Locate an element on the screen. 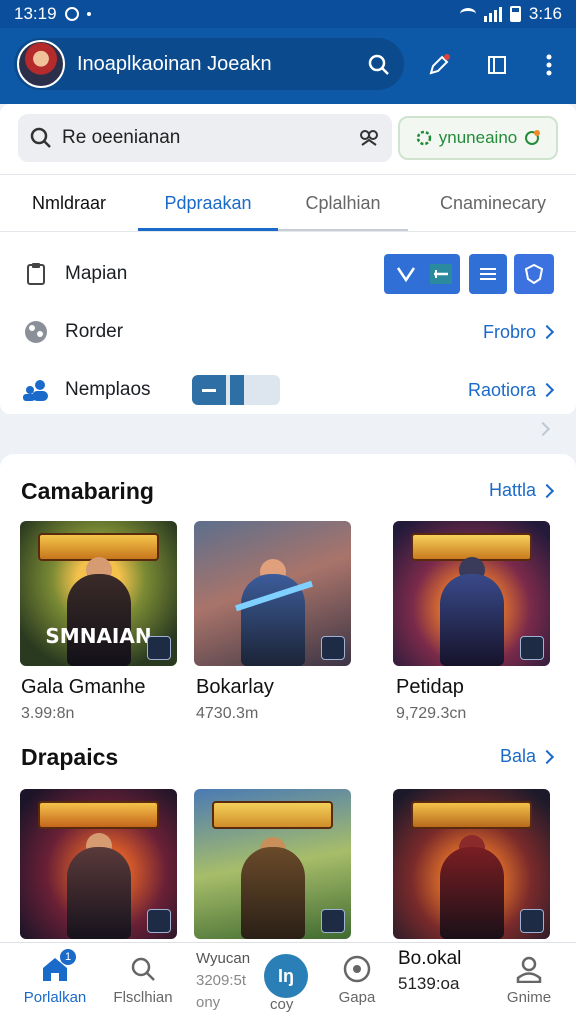 The width and height of the screenshot is (576, 1025). search-input: Re oeenianan is located at coordinates (205, 138).